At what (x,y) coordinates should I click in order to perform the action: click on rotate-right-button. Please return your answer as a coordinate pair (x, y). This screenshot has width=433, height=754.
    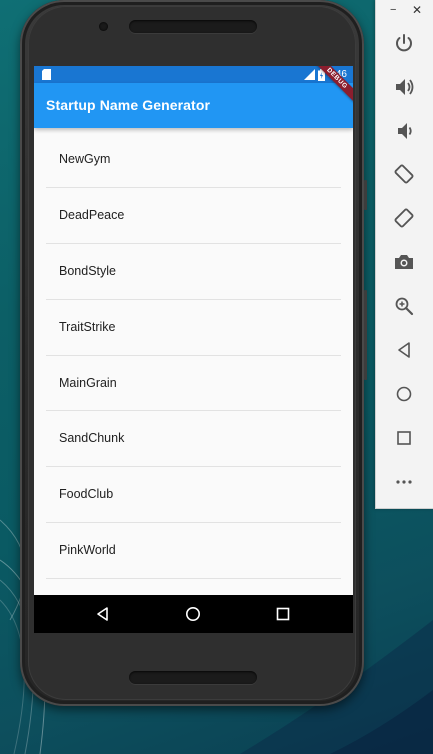
    Looking at the image, I should click on (404, 218).